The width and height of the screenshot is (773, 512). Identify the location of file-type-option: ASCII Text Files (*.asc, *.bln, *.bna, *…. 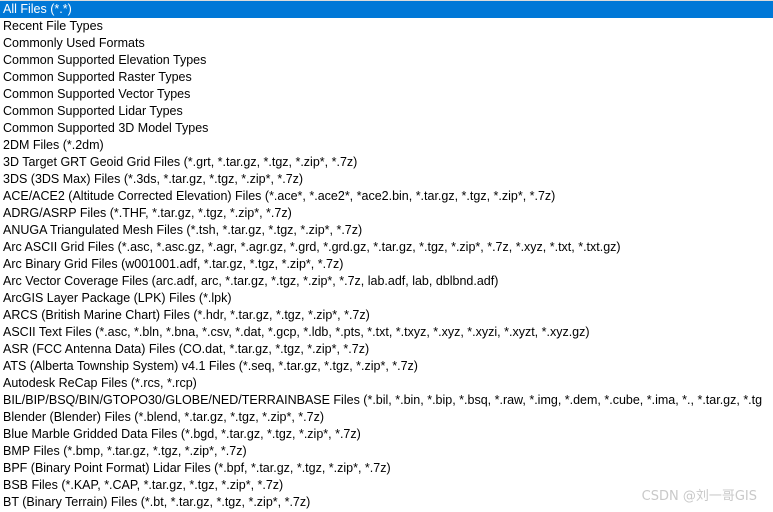
(386, 332).